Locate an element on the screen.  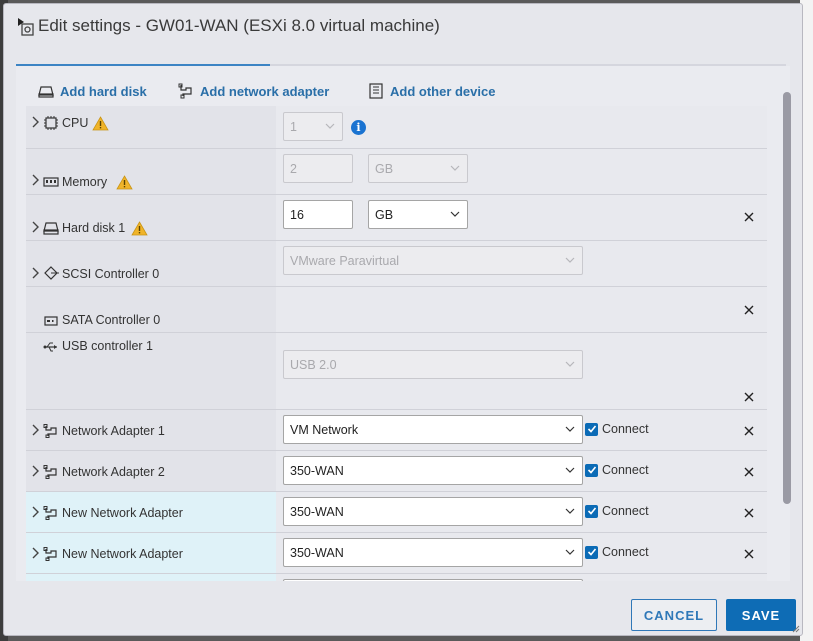
network-adapter-2-row: Network Adapter 2 350-WAN Connect is located at coordinates (396, 471).